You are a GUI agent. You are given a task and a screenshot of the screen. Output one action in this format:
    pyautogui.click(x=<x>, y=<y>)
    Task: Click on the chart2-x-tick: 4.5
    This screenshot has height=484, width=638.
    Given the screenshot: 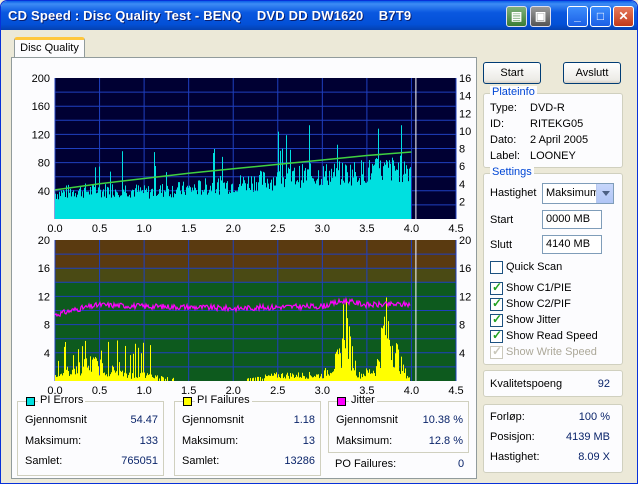 What is the action you would take?
    pyautogui.click(x=455, y=391)
    